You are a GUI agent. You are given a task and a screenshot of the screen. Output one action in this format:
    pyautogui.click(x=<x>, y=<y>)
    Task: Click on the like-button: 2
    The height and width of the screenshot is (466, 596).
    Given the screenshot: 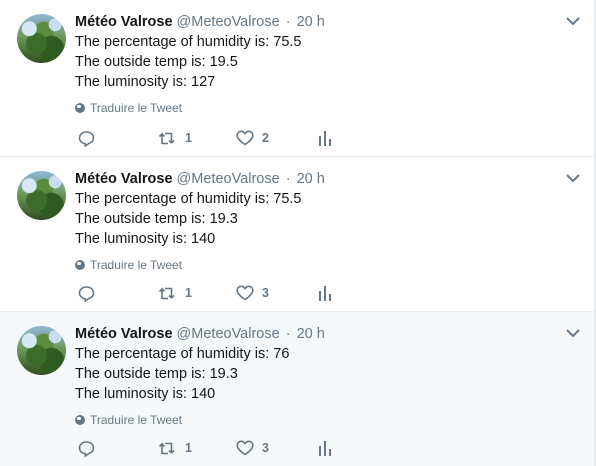 What is the action you would take?
    pyautogui.click(x=252, y=138)
    